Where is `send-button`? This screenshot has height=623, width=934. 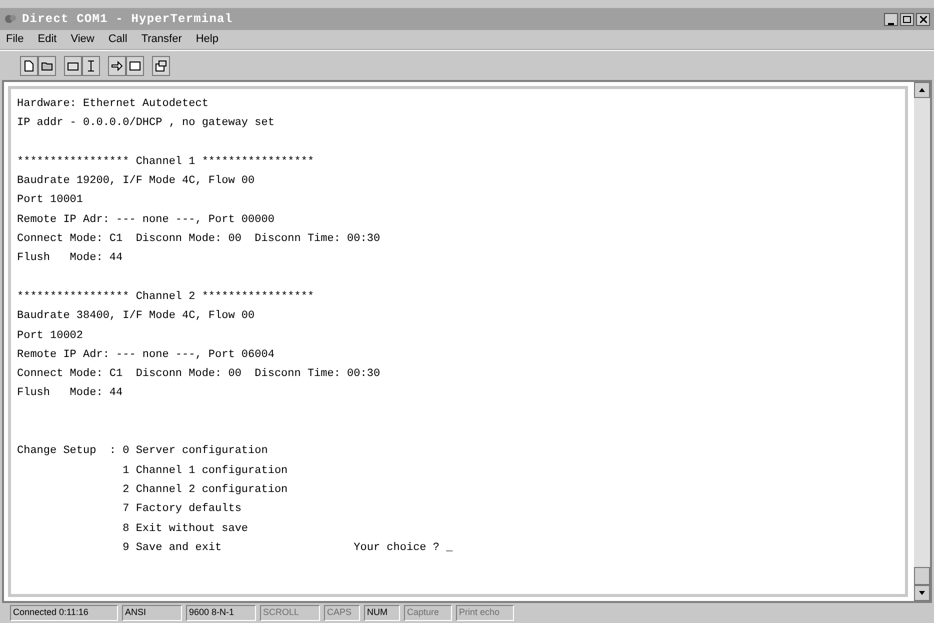 send-button is located at coordinates (117, 66).